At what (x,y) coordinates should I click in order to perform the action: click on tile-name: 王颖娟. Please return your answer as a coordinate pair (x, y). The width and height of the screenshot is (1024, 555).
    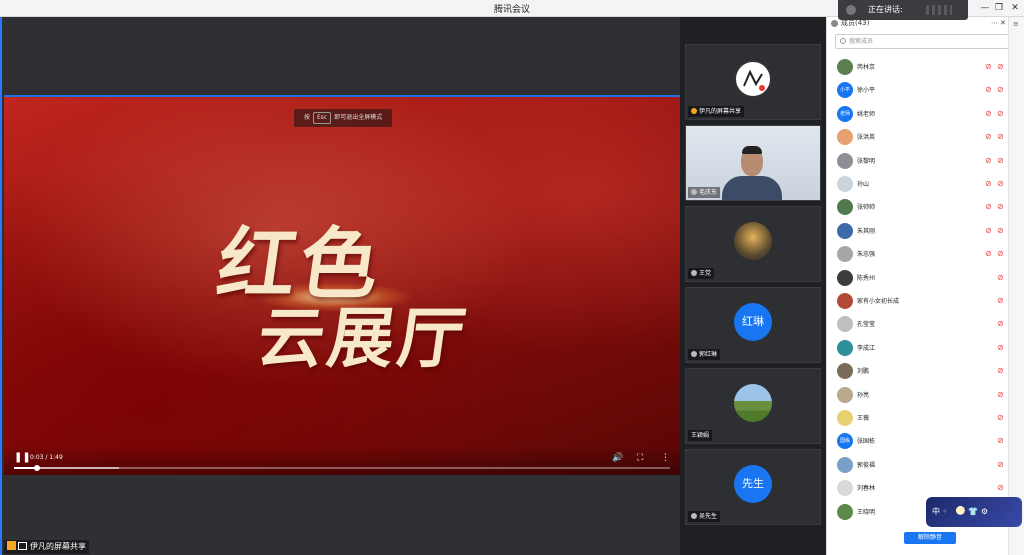
    Looking at the image, I should click on (700, 435).